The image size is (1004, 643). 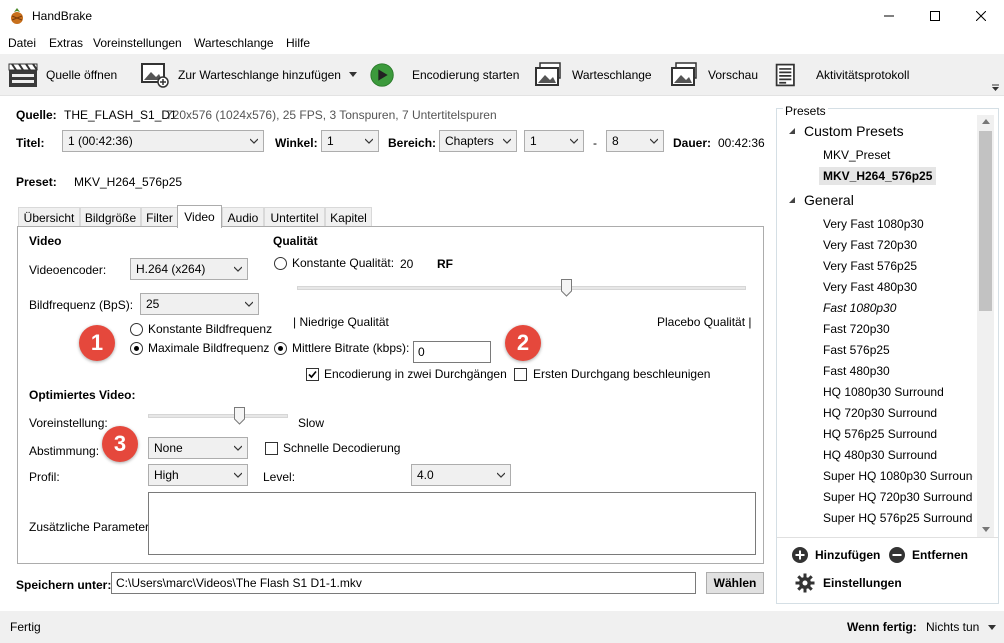 I want to click on preset-item: HQ 720p30 Surround, so click(x=880, y=413).